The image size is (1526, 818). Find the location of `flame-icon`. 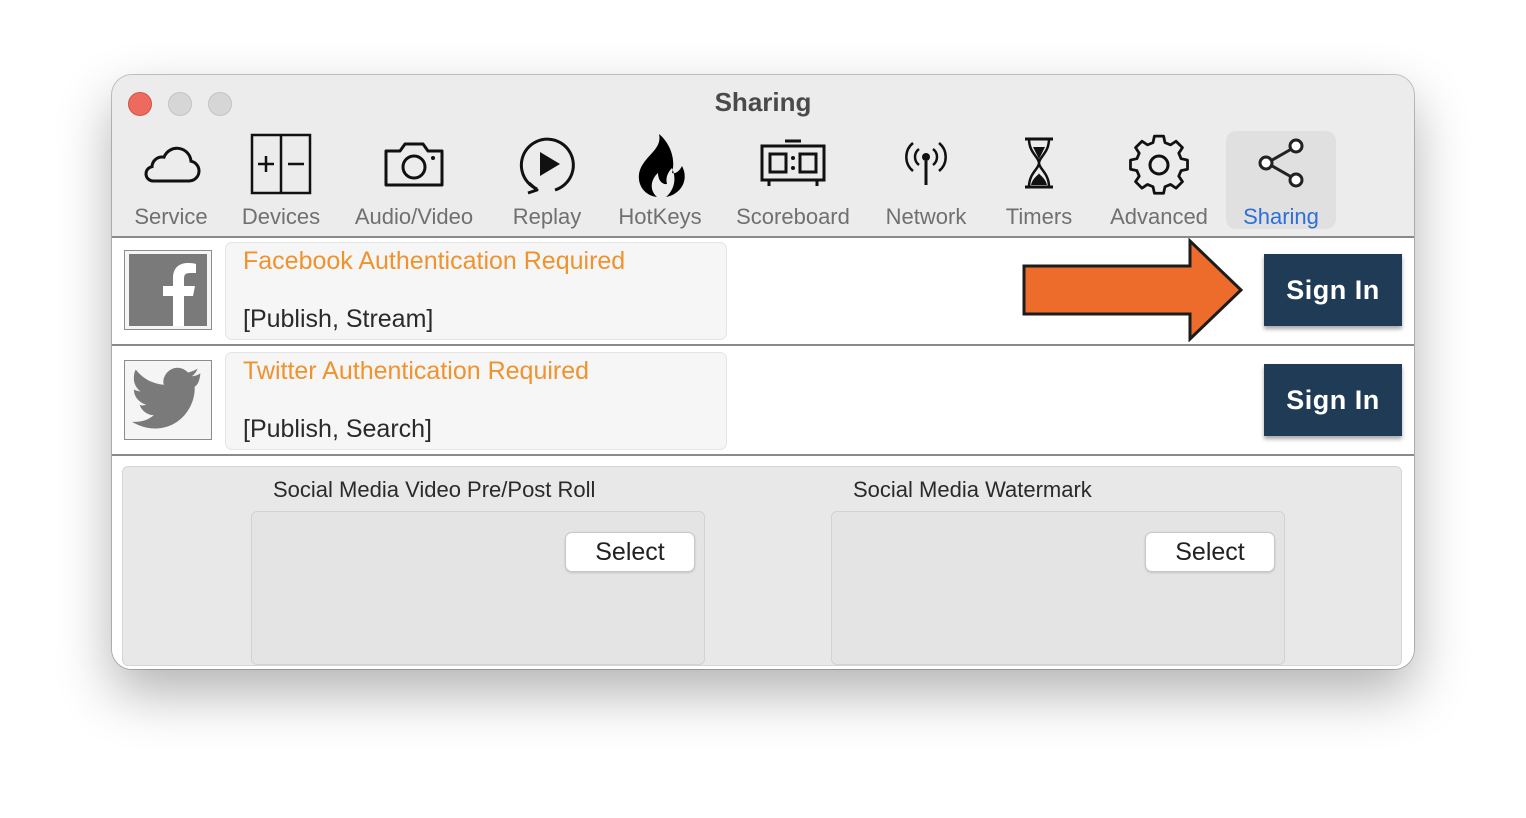

flame-icon is located at coordinates (661, 165).